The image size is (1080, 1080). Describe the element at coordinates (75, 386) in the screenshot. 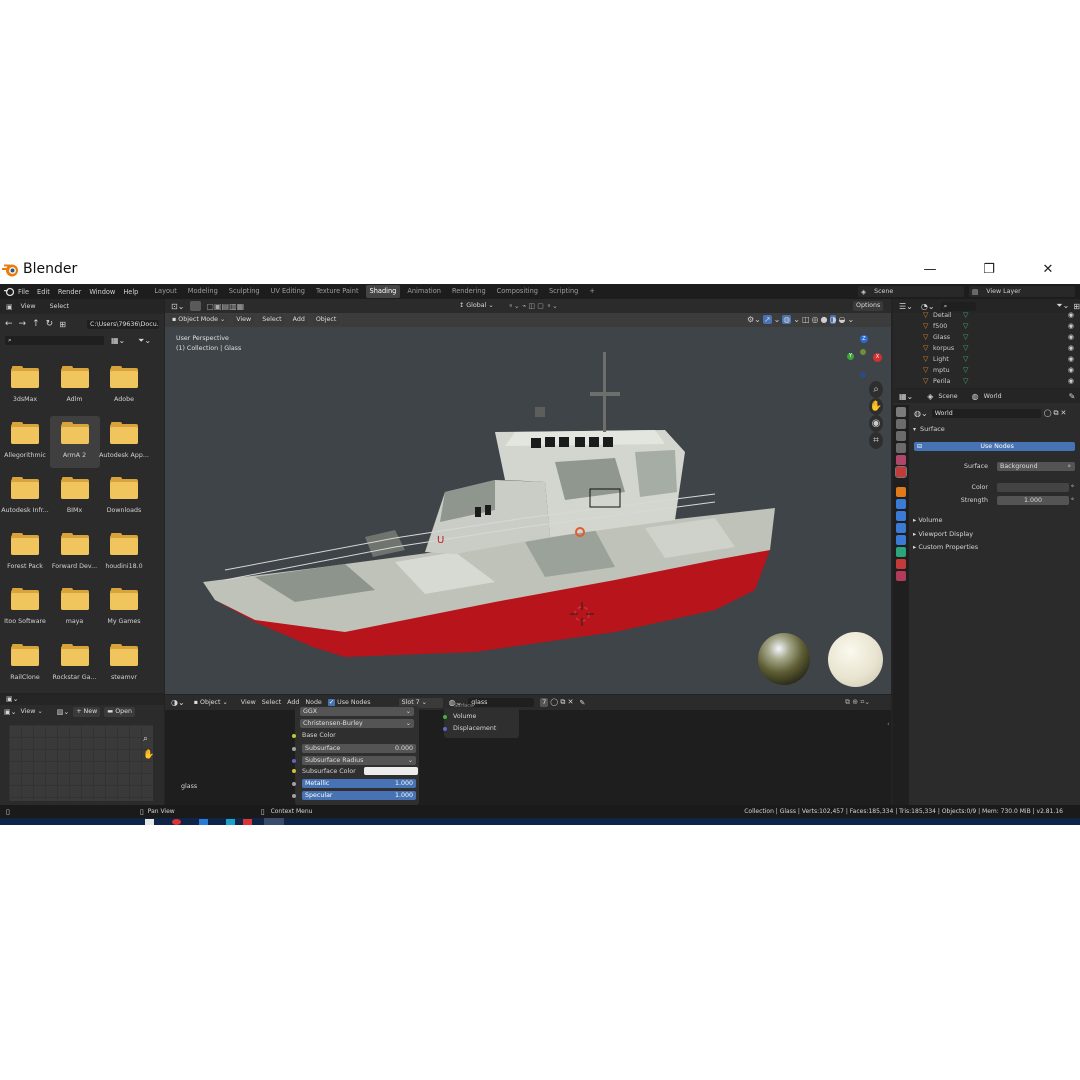

I see `folder-item: Adlm` at that location.